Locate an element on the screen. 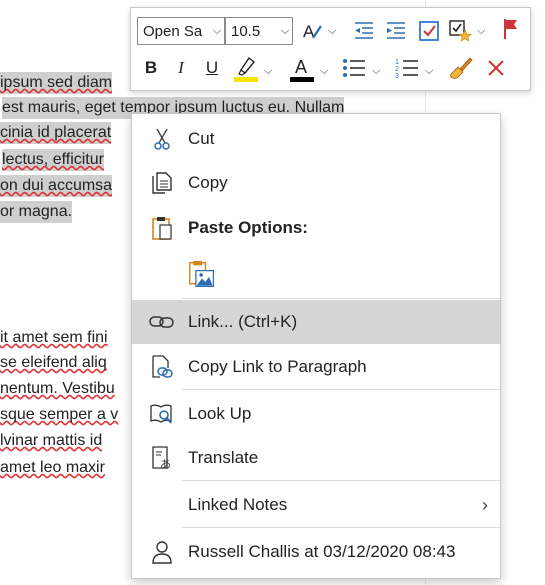  format-painter-button is located at coordinates (461, 68).